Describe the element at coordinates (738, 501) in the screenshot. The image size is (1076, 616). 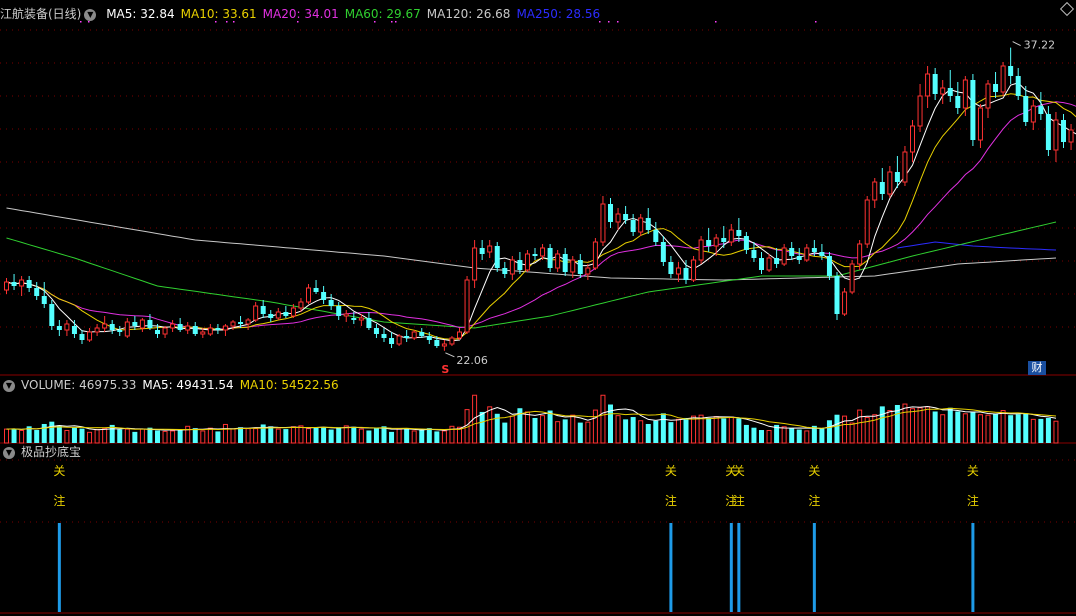
I see `signal-label: 注` at that location.